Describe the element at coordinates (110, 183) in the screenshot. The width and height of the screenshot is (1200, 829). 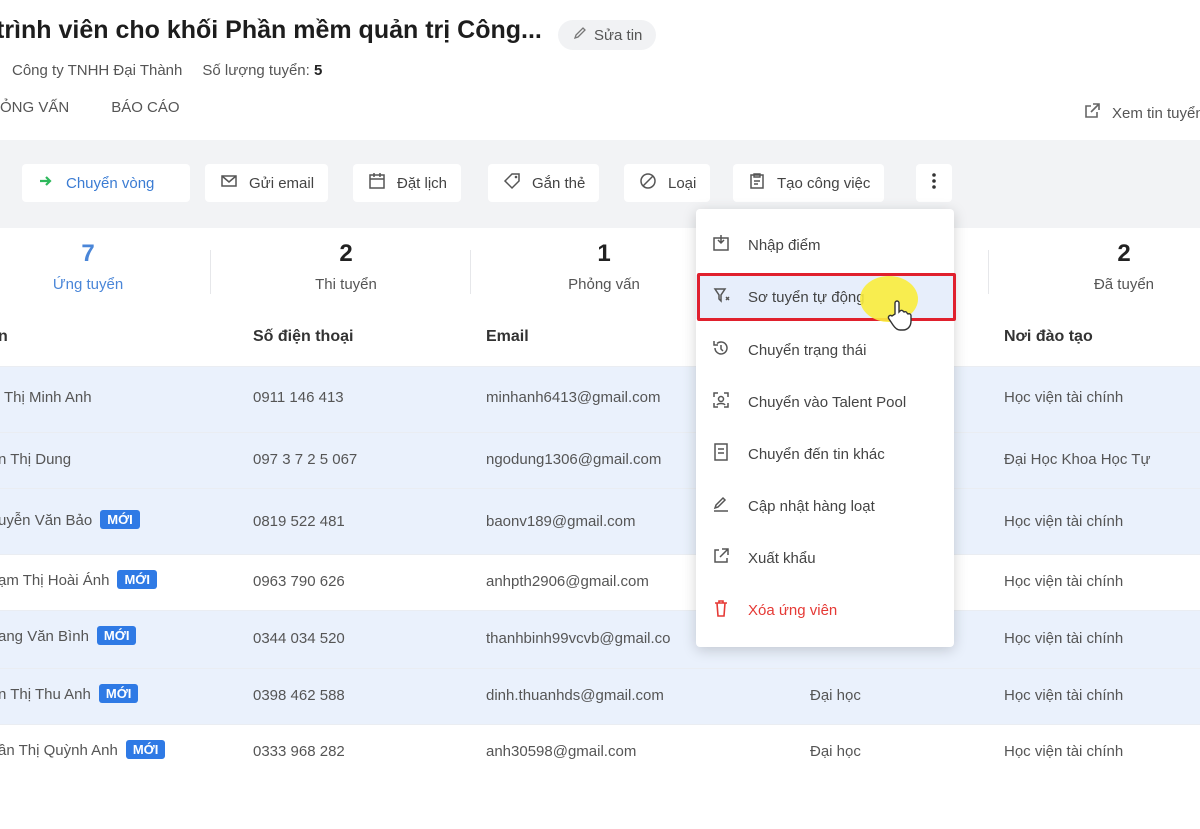
I see `move-stage-label: Chuyển vòng` at that location.